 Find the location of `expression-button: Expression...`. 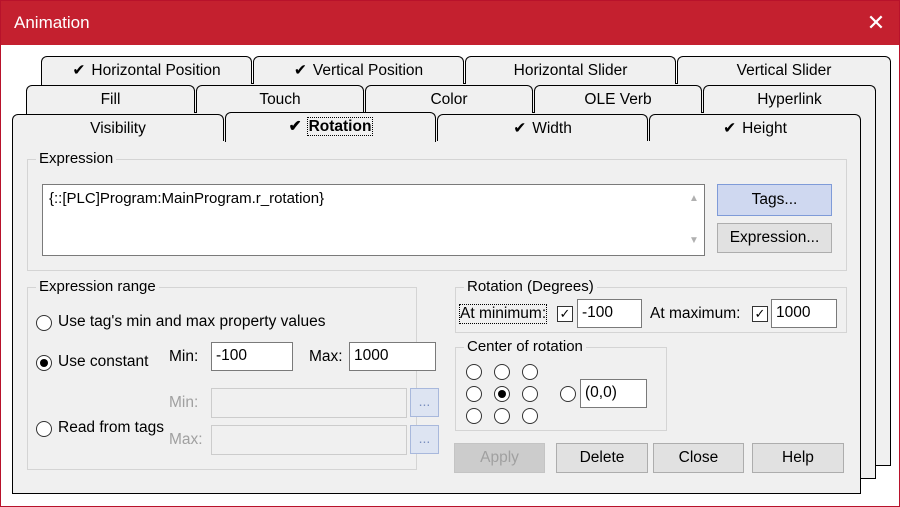

expression-button: Expression... is located at coordinates (774, 238).